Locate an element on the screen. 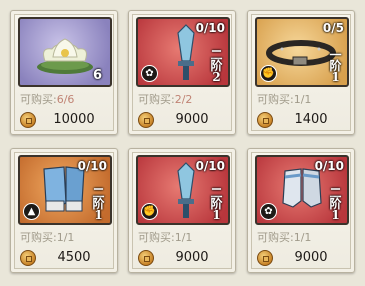 Image resolution: width=365 pixels, height=286 pixels. item-frame: 0/10 二阶1 ▲ is located at coordinates (65, 190).